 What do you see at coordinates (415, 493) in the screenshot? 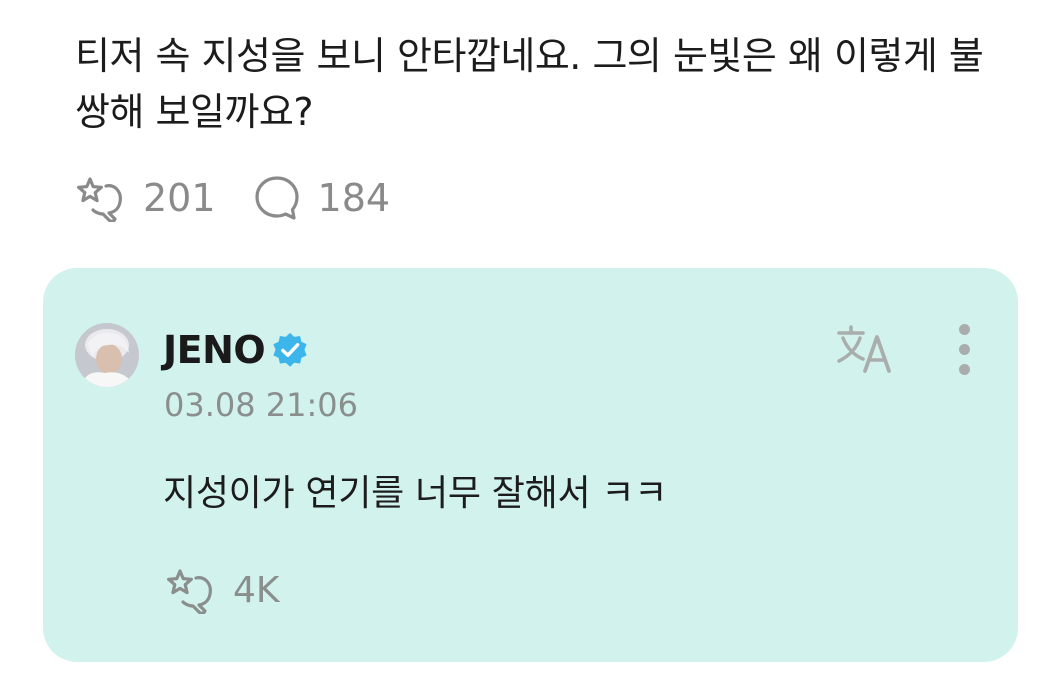
I see `reply-text: 지성이가 연기를 너무 잘해서 ㅋㅋ` at bounding box center [415, 493].